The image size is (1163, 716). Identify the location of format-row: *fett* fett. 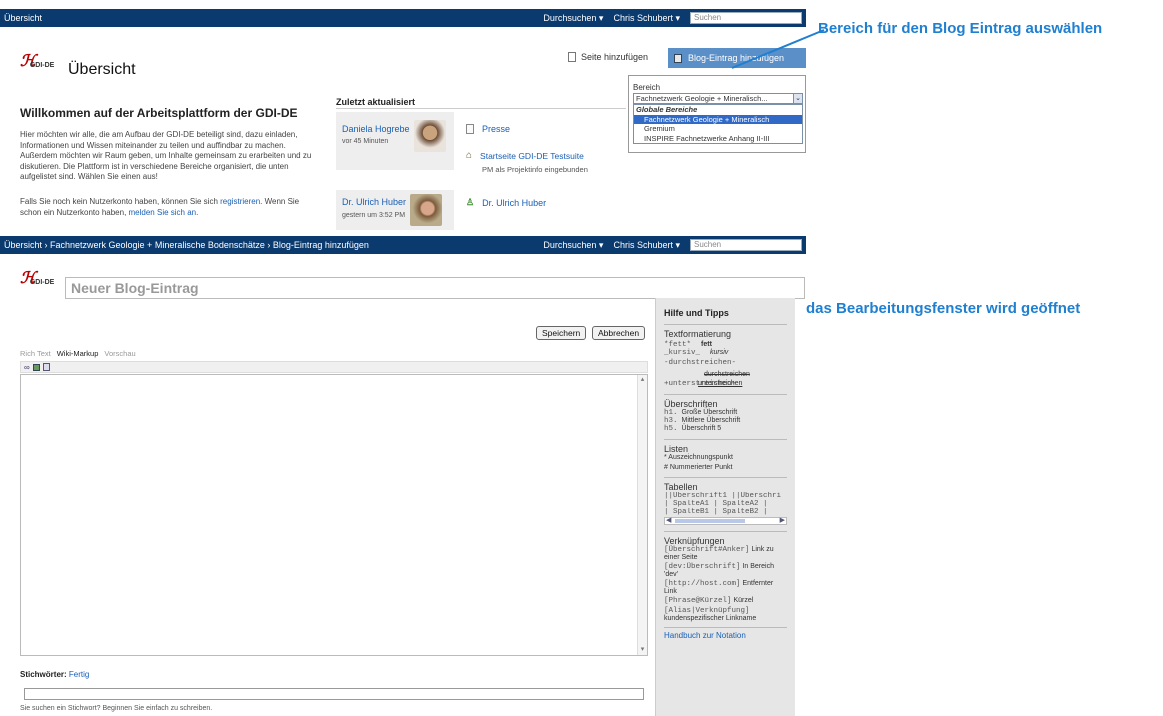
(688, 345).